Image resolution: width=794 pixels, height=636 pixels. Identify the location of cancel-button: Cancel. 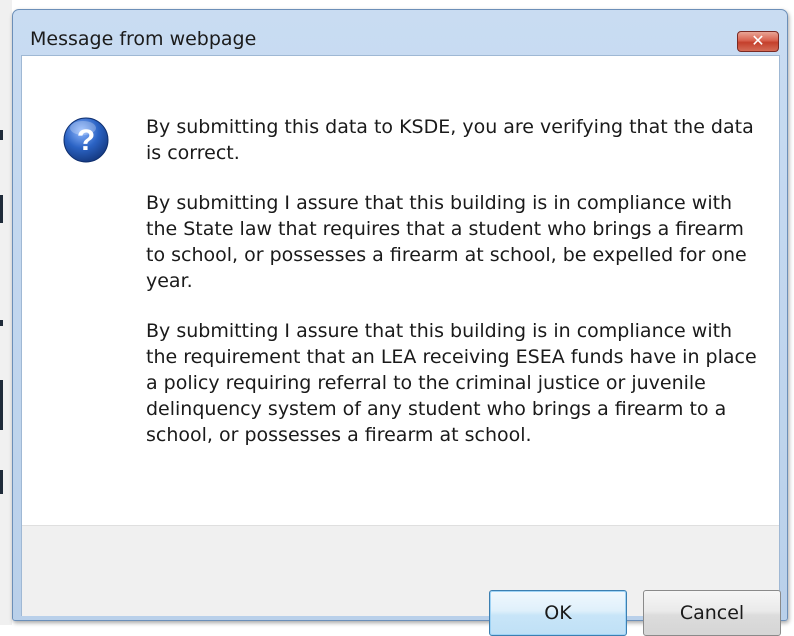
(712, 613).